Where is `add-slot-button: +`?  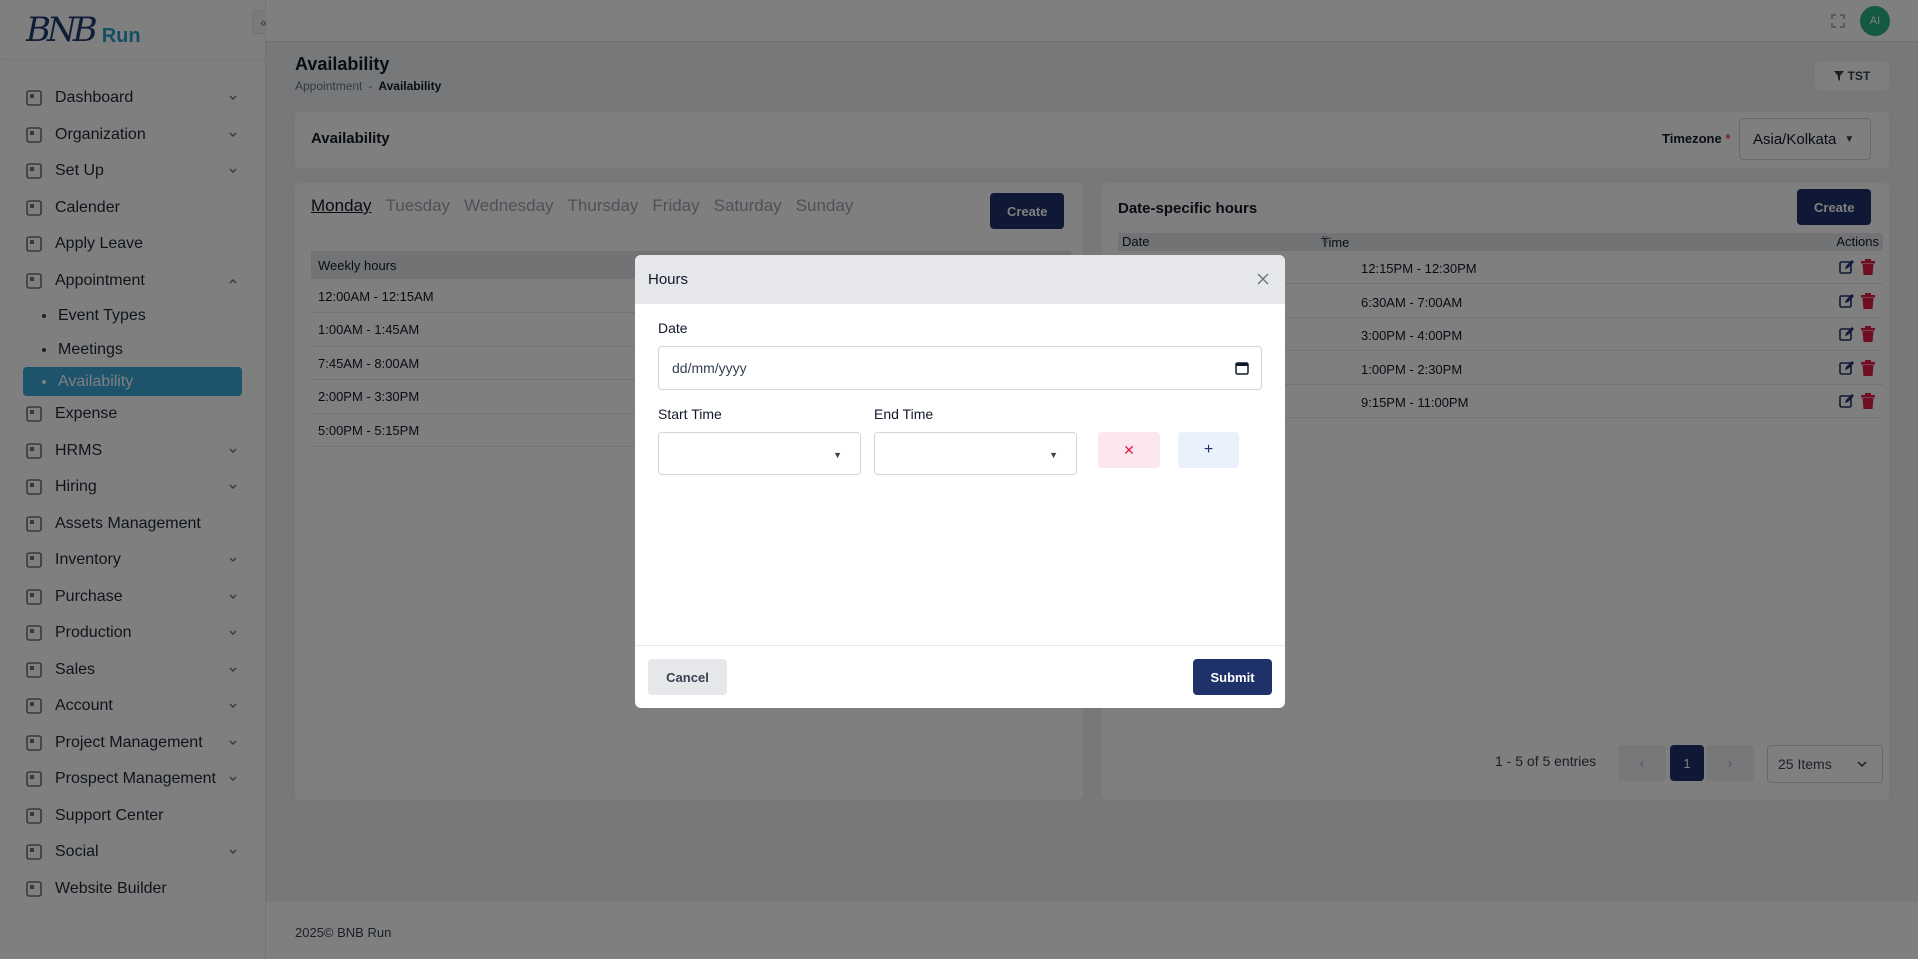
add-slot-button: + is located at coordinates (1208, 450).